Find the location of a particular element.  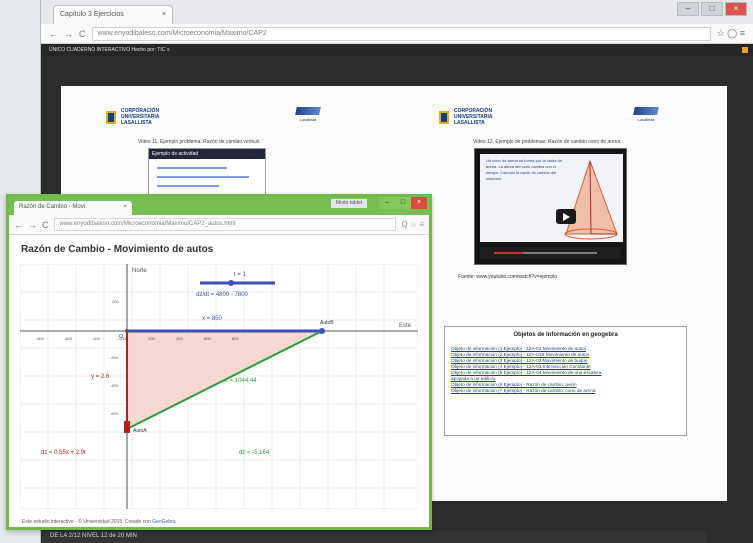

rate-formula: dz/dt = 4800 - 7800 is located at coordinates (222, 295).